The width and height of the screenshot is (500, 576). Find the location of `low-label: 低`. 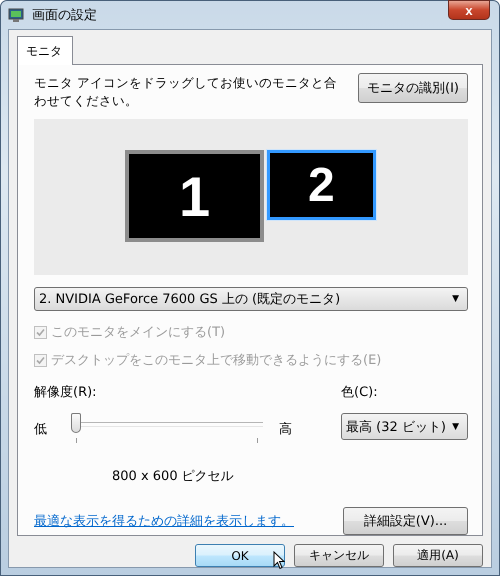

low-label: 低 is located at coordinates (40, 429).